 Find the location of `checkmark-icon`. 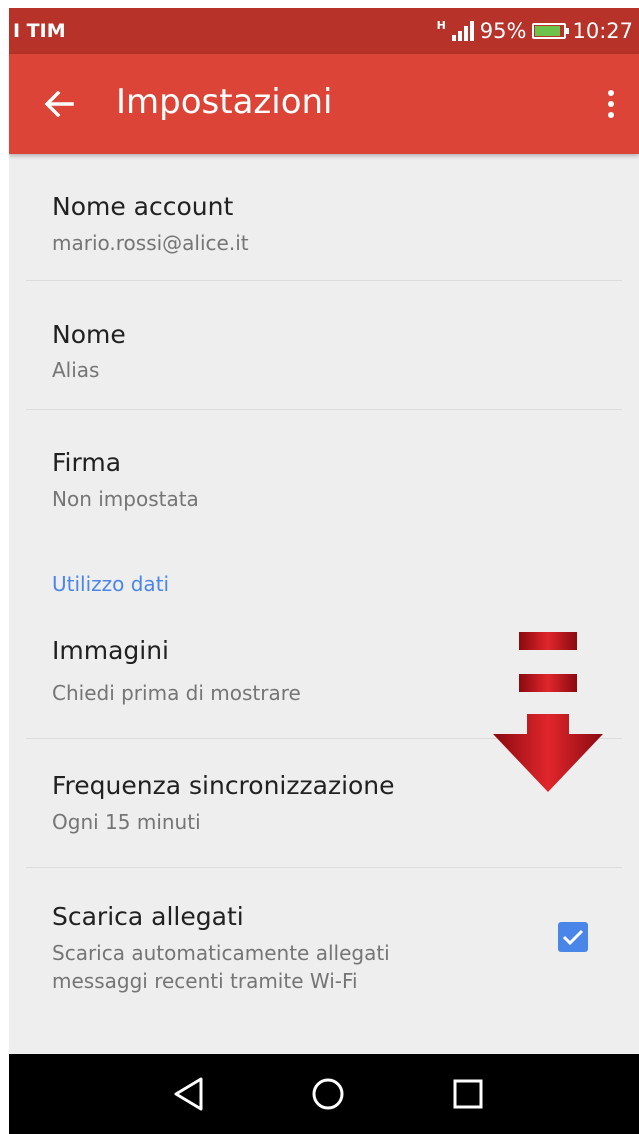

checkmark-icon is located at coordinates (573, 937).